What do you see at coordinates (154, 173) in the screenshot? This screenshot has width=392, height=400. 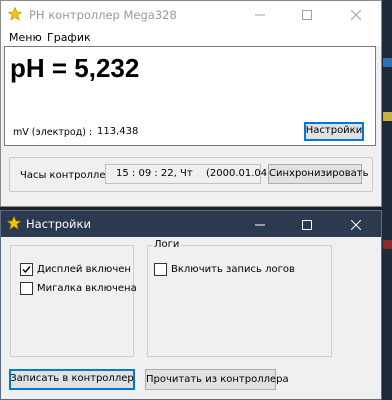 I see `clock-time: 15 : 09 : 22, Чт` at bounding box center [154, 173].